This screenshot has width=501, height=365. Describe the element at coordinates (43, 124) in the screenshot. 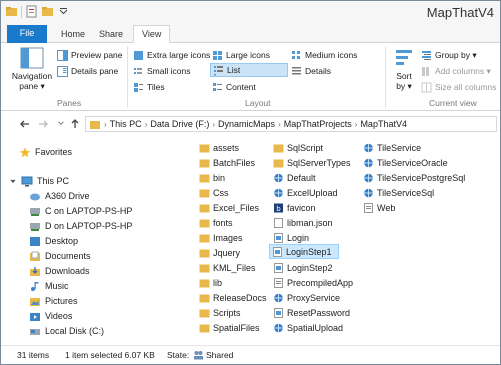

I see `forward-button` at that location.